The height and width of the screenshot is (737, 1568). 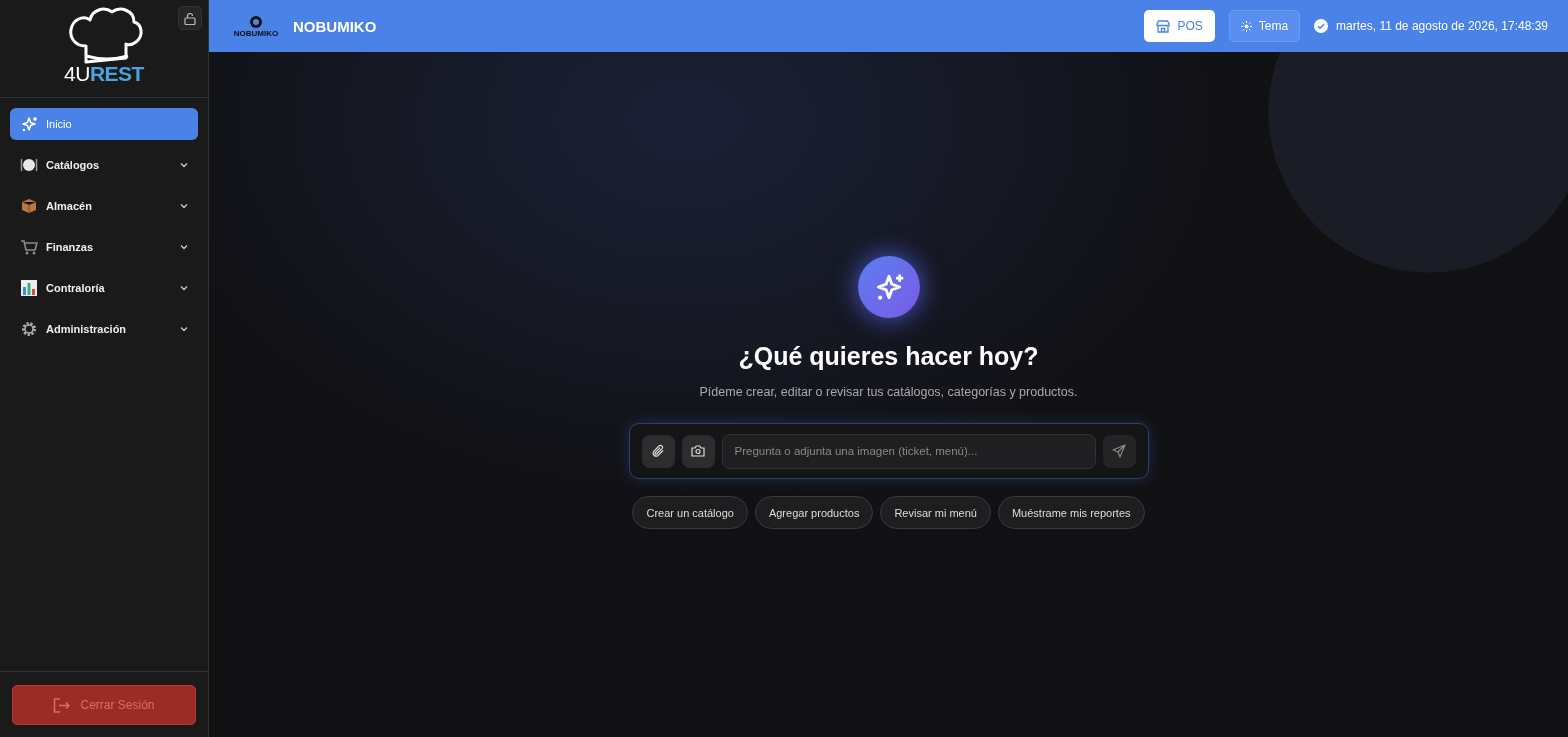 I want to click on restaurant-name: NOBUMIKO, so click(x=335, y=26).